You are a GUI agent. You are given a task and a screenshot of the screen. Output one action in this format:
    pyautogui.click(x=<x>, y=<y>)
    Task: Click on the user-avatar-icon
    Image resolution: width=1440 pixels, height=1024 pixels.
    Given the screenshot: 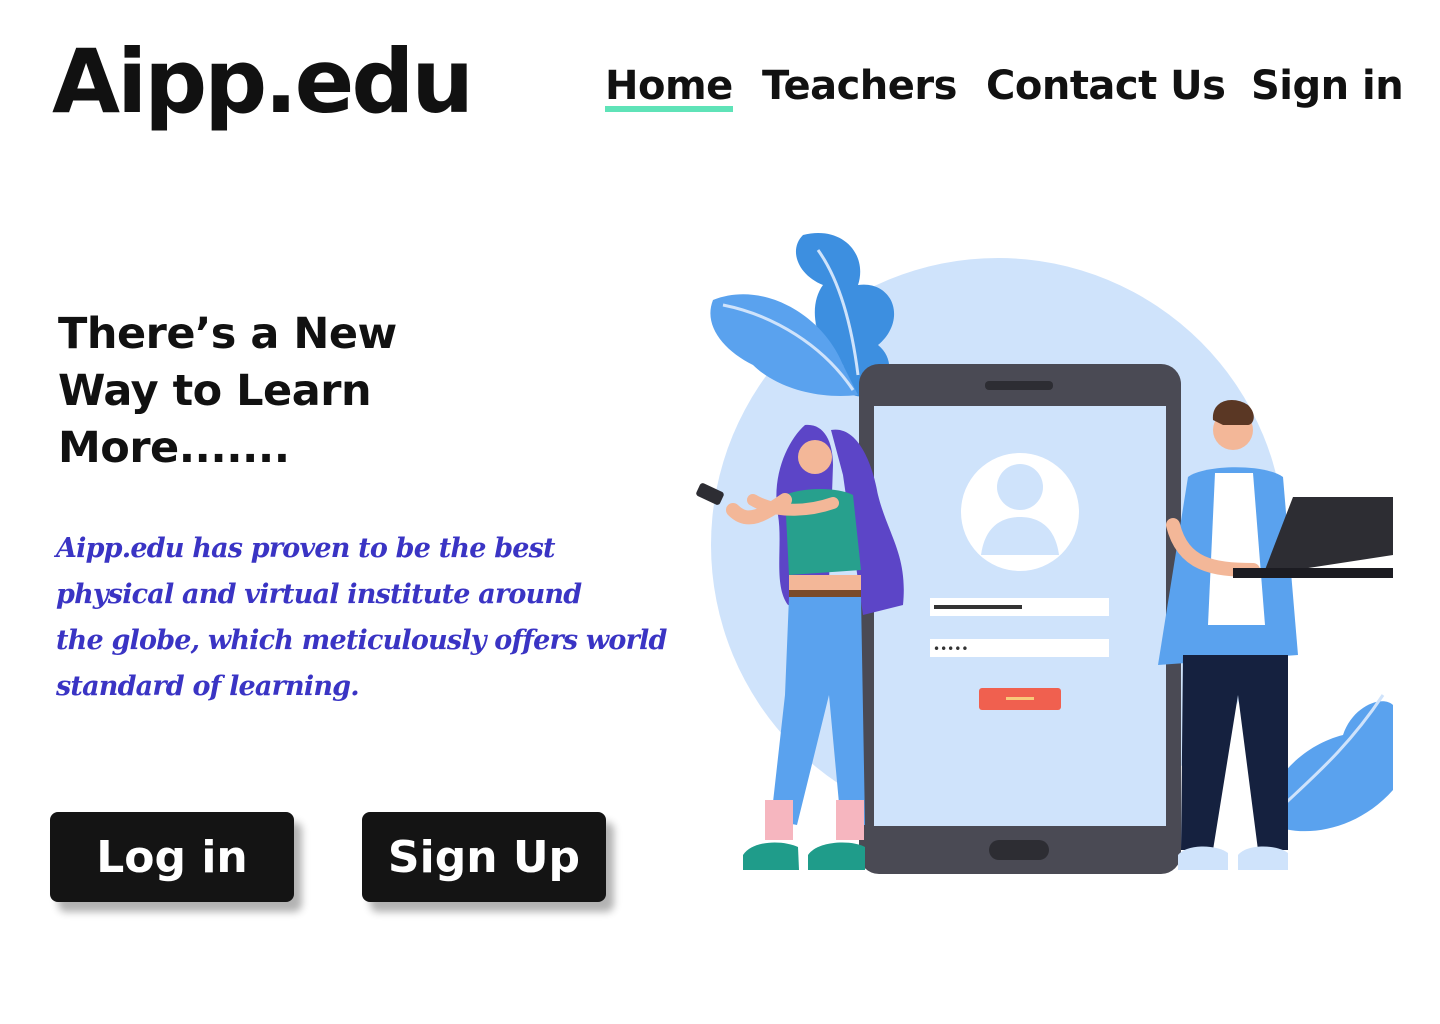 What is the action you would take?
    pyautogui.click(x=1020, y=512)
    